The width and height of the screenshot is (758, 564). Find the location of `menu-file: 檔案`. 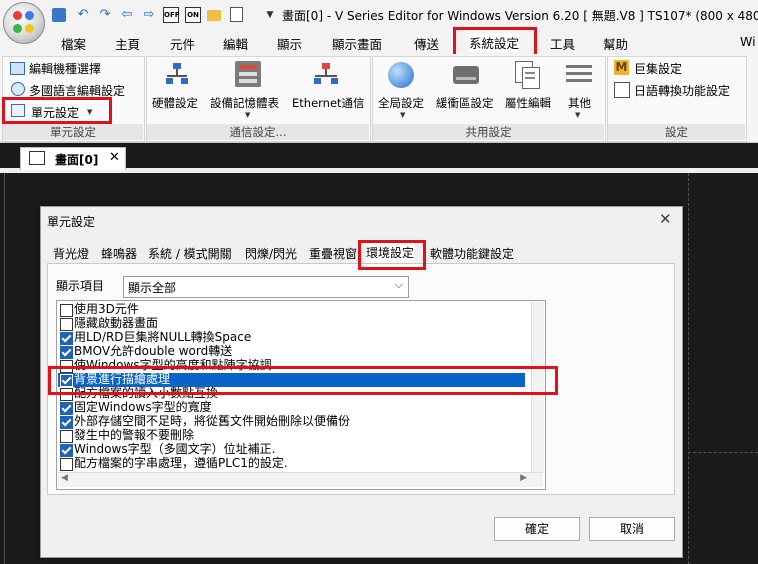

menu-file: 檔案 is located at coordinates (73, 43).